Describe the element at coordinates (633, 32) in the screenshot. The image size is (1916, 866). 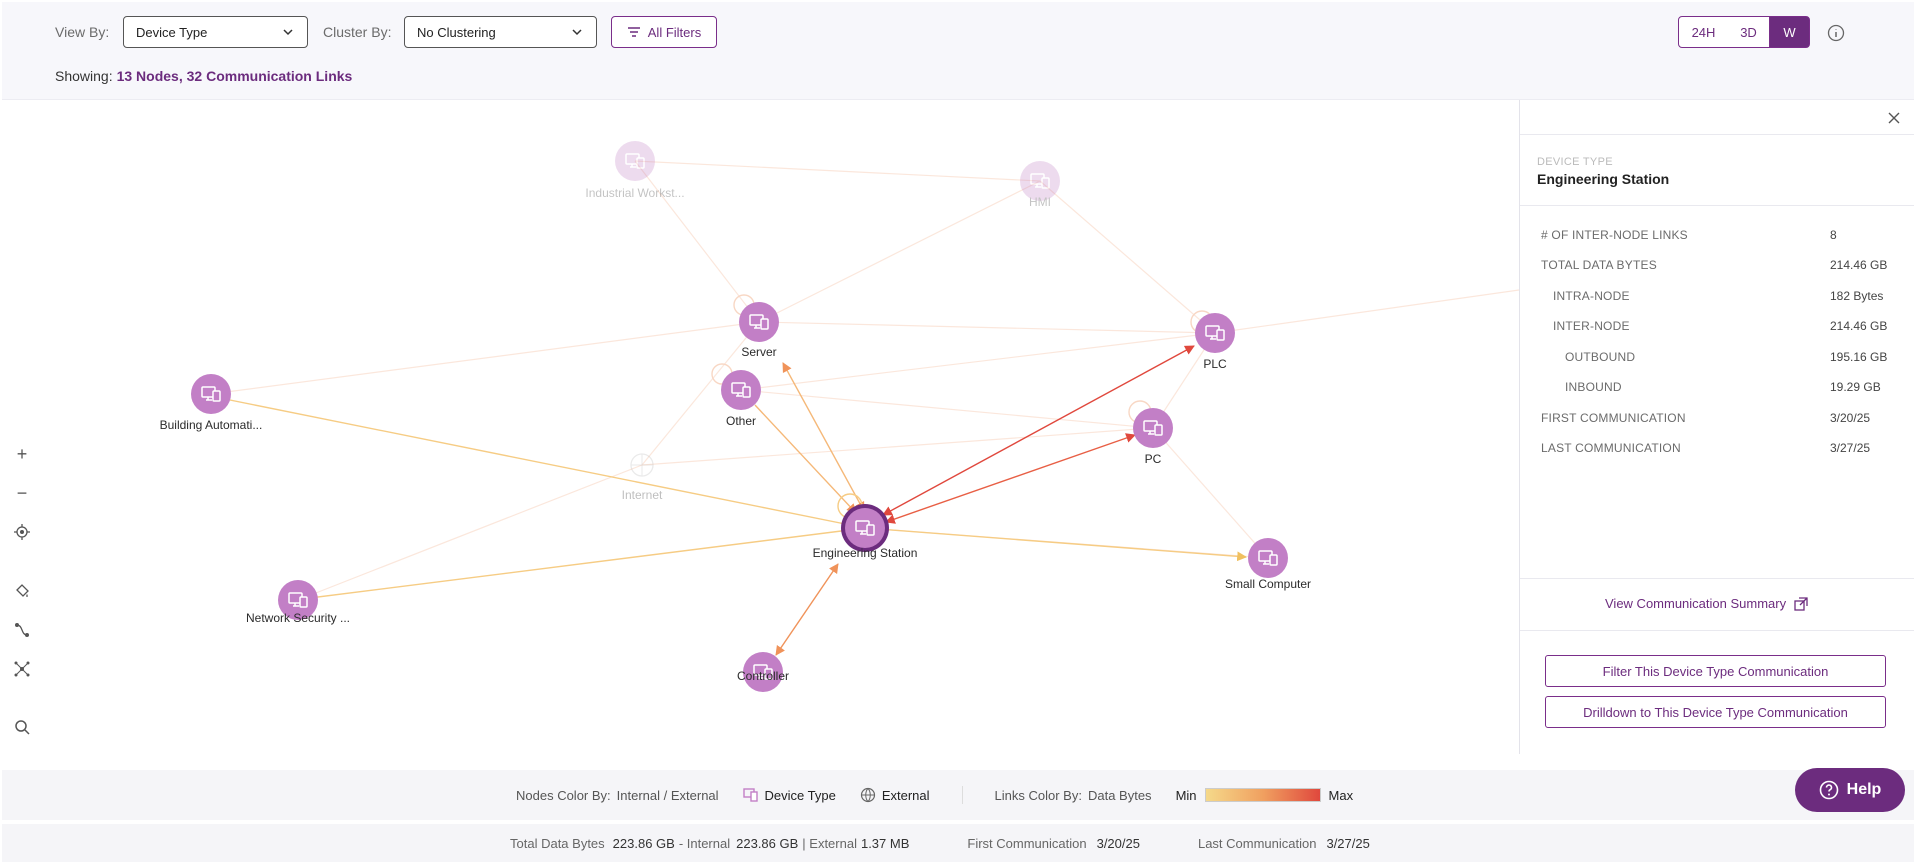
I see `filter-icon` at that location.